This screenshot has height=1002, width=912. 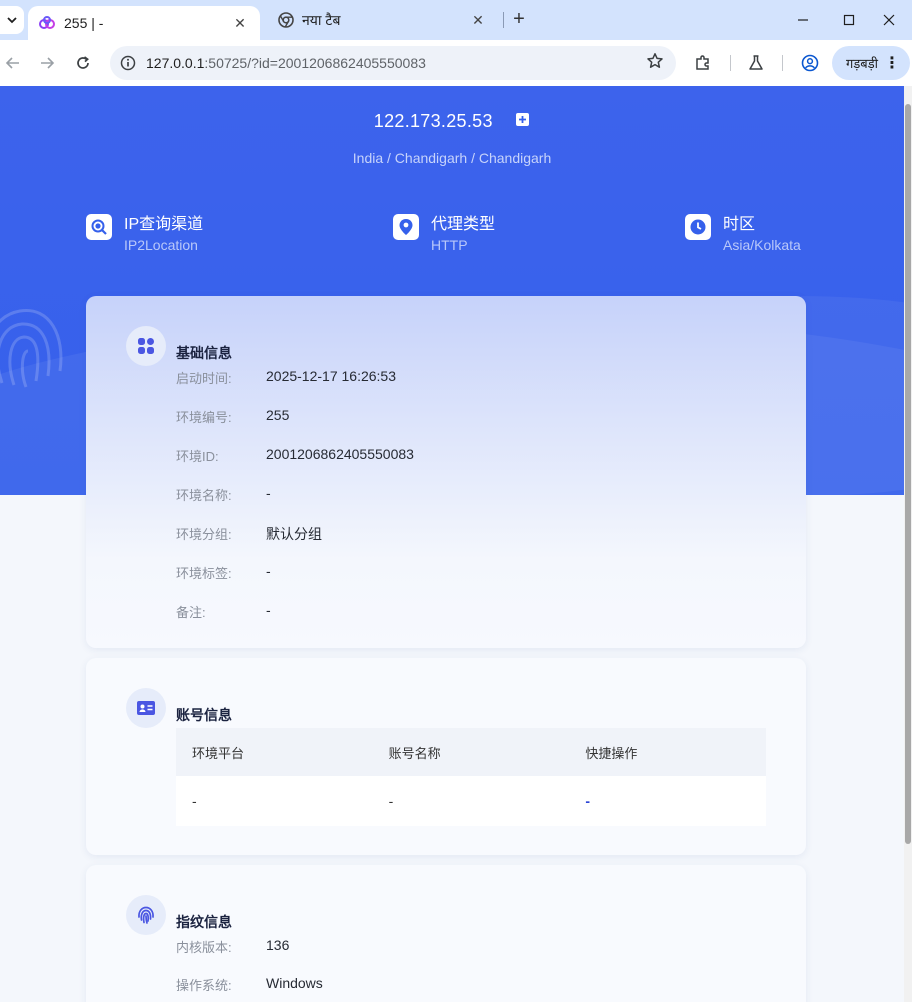 What do you see at coordinates (321, 19) in the screenshot?
I see `tab-title: नया टैब` at bounding box center [321, 19].